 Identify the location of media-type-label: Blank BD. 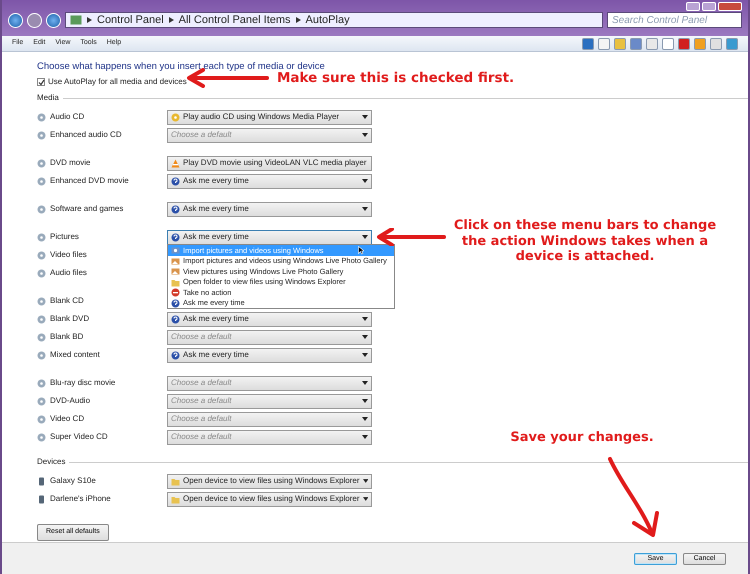
(67, 337).